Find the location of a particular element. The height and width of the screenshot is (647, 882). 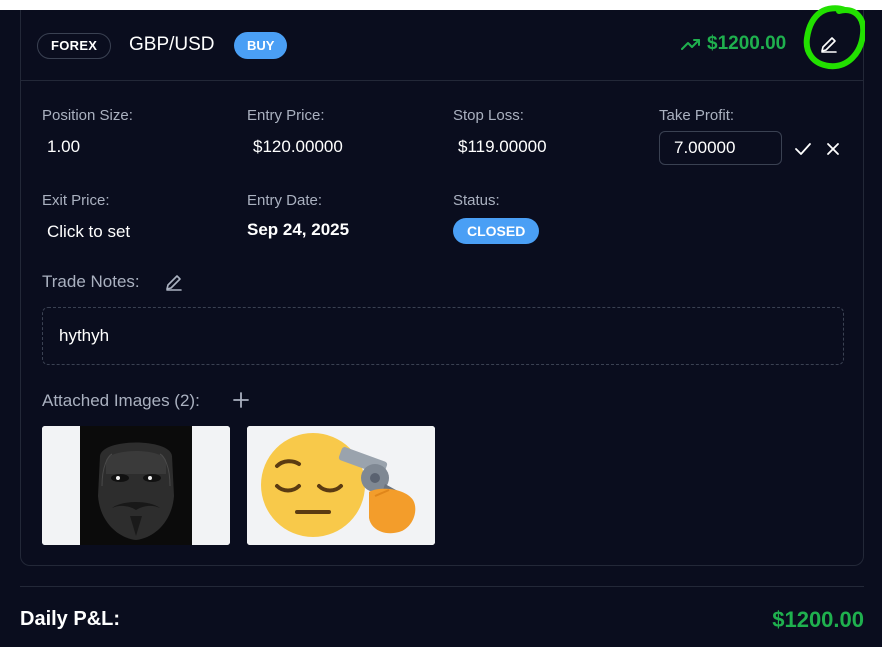

daily-pnl-label: Daily P&L: is located at coordinates (70, 619).